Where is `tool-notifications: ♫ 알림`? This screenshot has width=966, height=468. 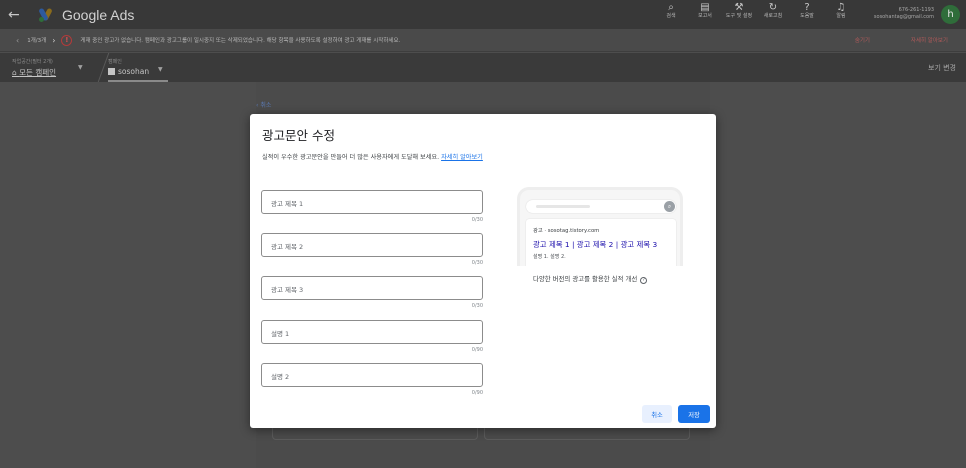
tool-notifications: ♫ 알림 is located at coordinates (841, 10).